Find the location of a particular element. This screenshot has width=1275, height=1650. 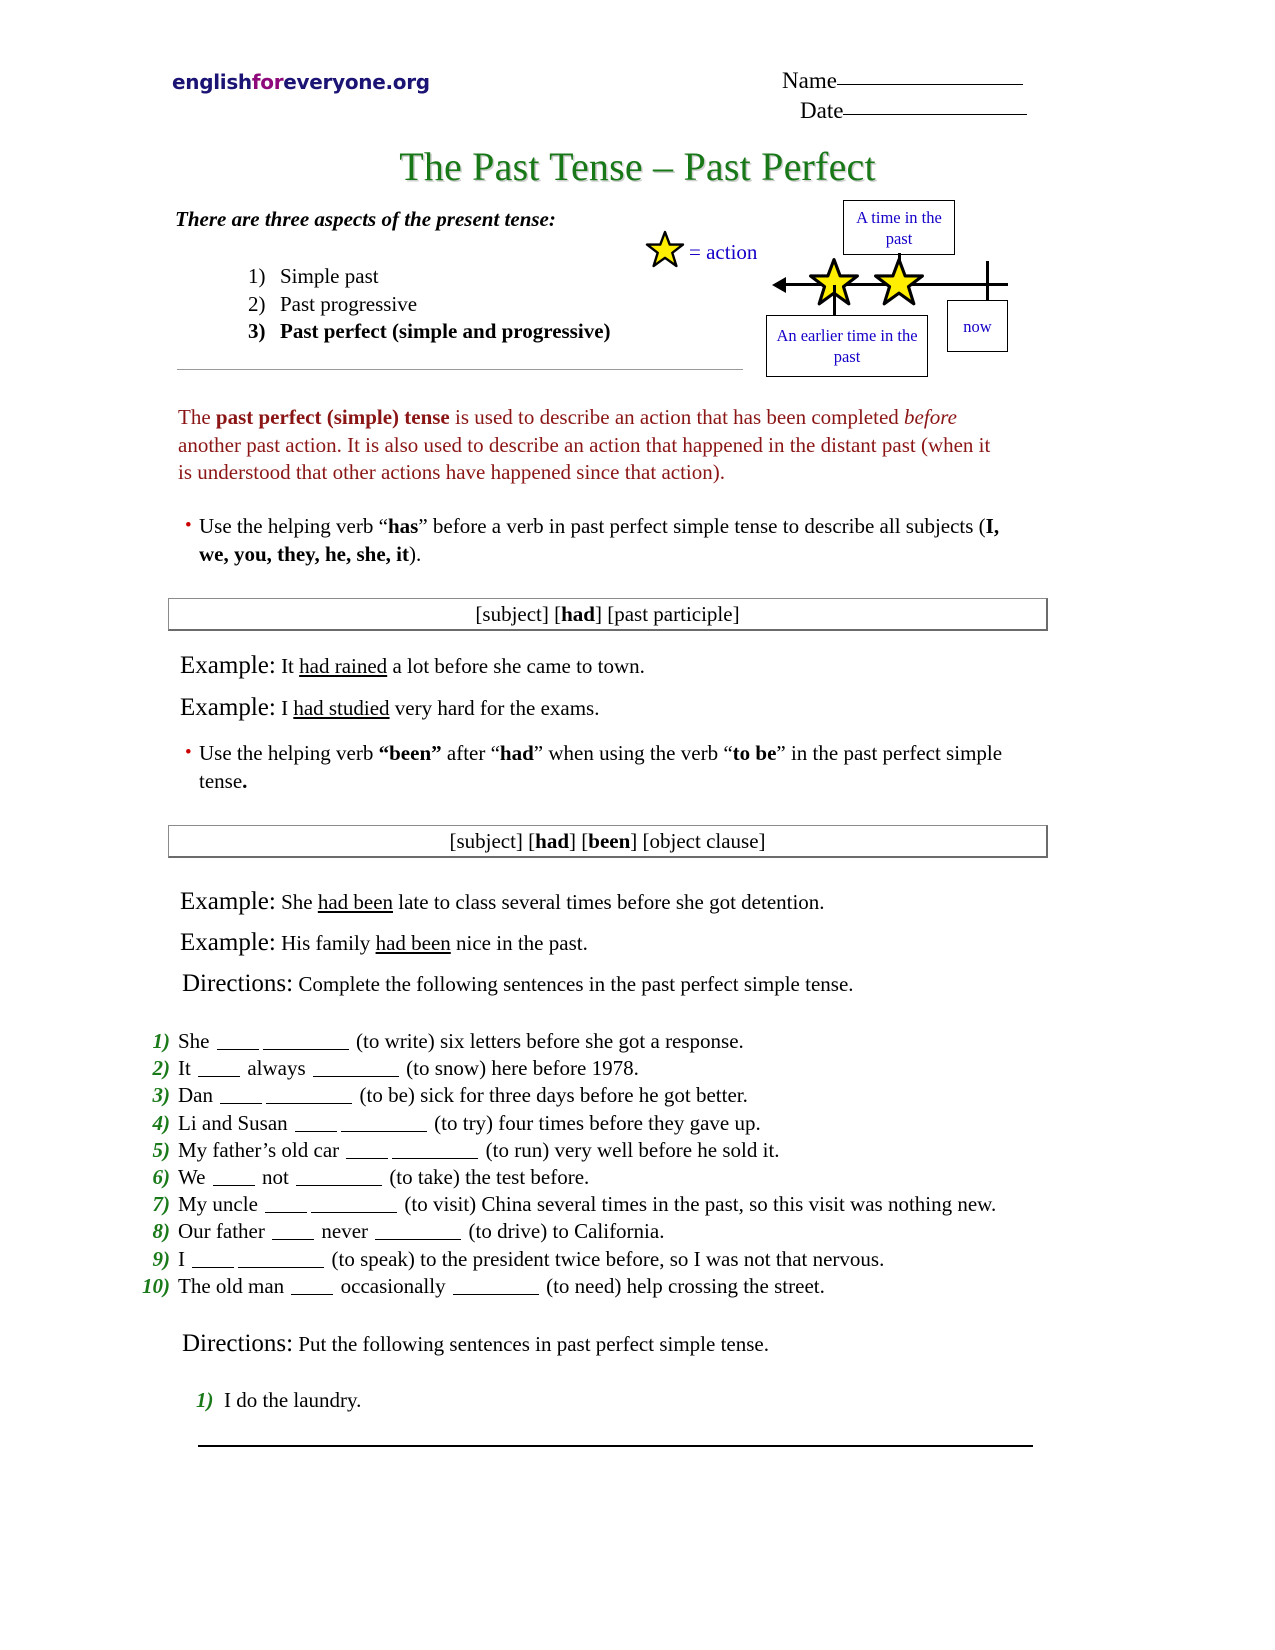

aspect-label-2: Past progressive is located at coordinates (349, 303).